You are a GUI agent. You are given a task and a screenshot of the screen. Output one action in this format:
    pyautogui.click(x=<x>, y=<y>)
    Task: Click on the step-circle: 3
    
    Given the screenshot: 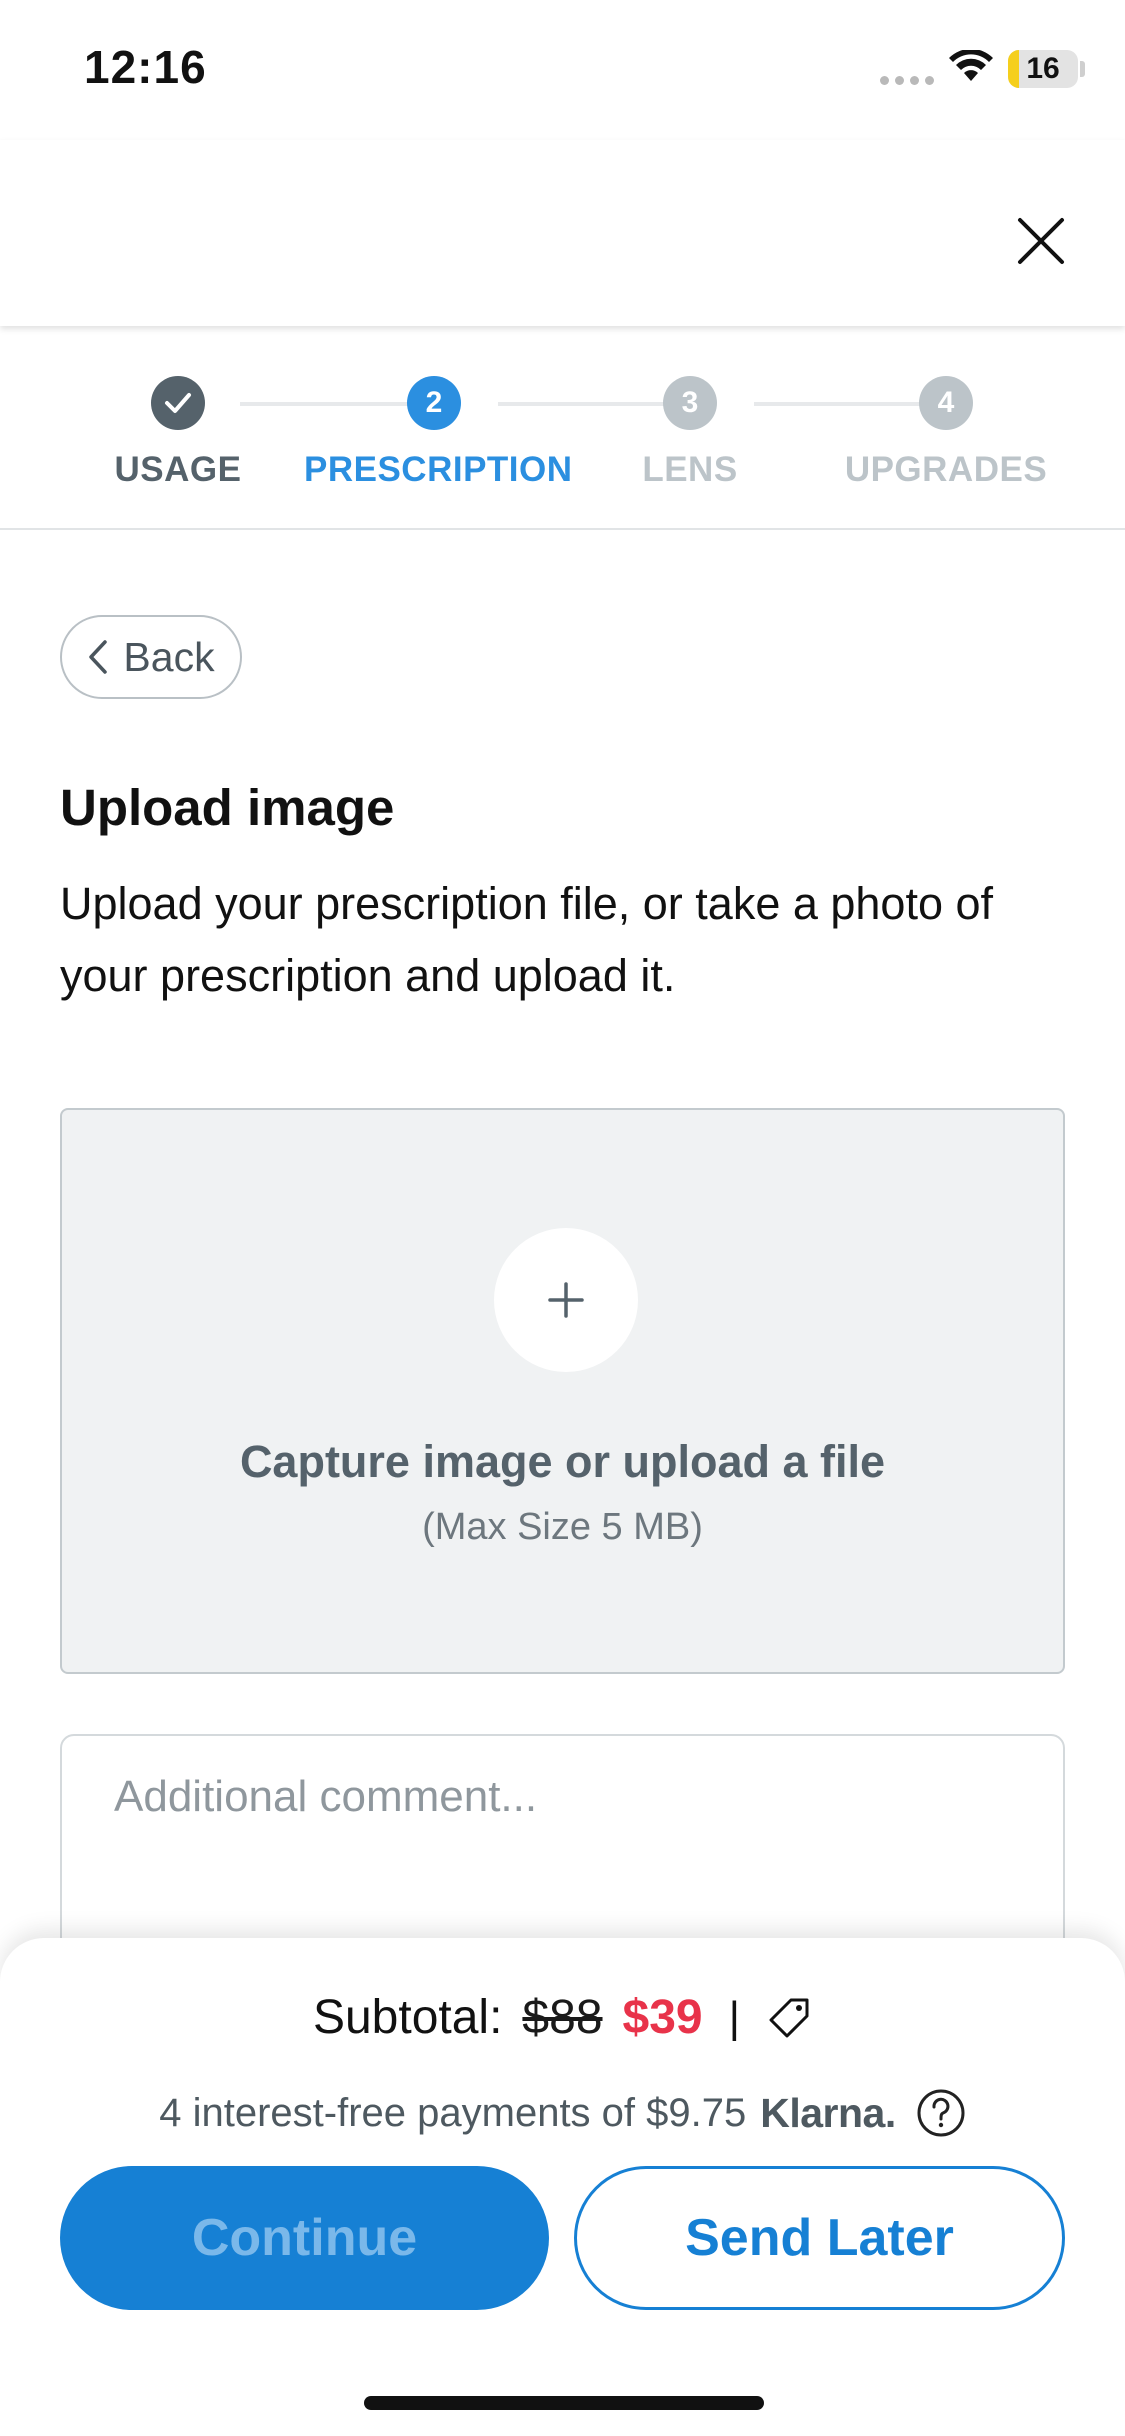 What is the action you would take?
    pyautogui.click(x=690, y=403)
    